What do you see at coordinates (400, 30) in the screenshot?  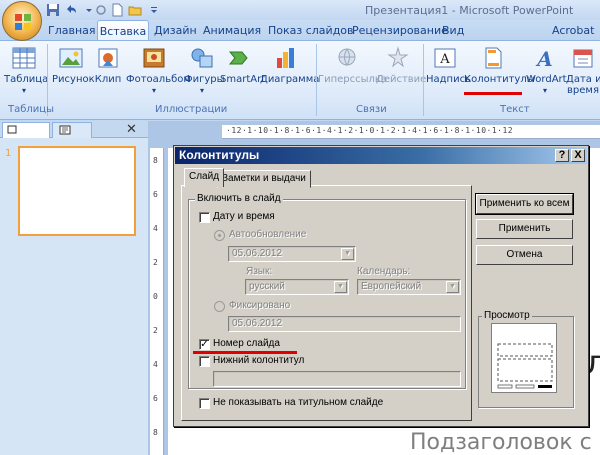 I see `tab-review: Рецензирование` at bounding box center [400, 30].